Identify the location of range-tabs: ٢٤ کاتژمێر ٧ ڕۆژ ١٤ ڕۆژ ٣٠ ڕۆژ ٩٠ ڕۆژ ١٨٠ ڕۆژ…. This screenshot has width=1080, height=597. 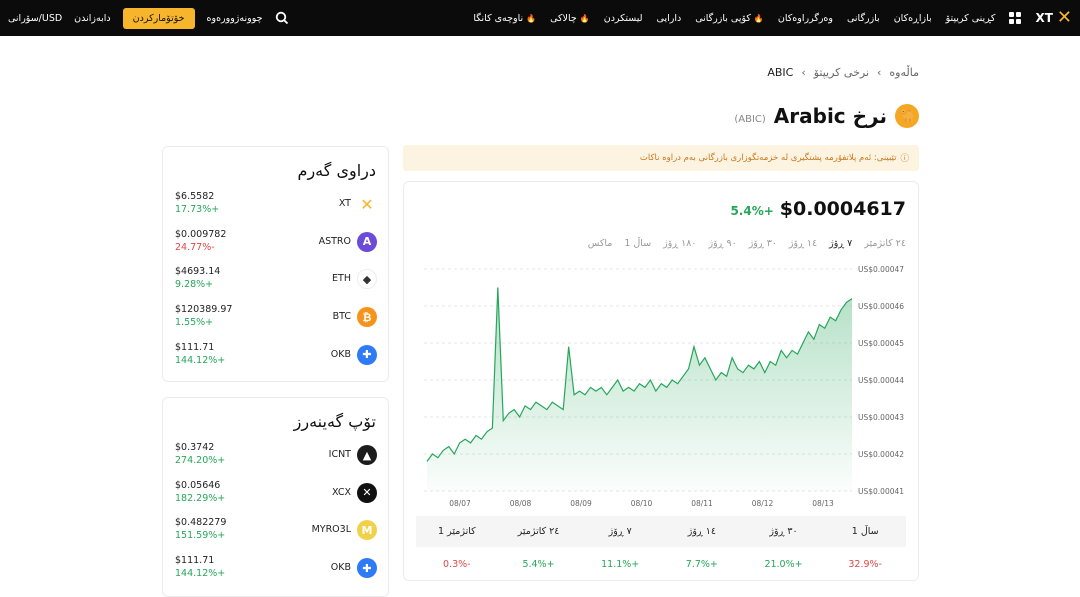
(747, 243).